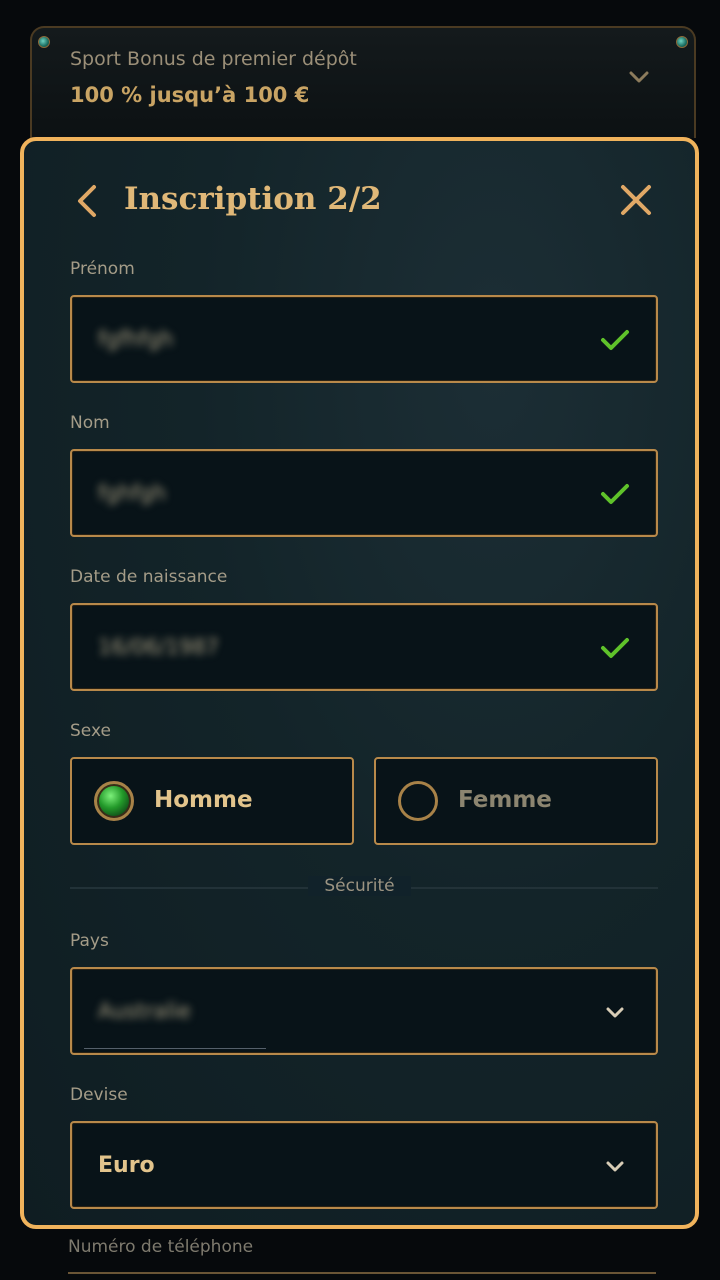  I want to click on section-divider-label: Sécurité, so click(359, 886).